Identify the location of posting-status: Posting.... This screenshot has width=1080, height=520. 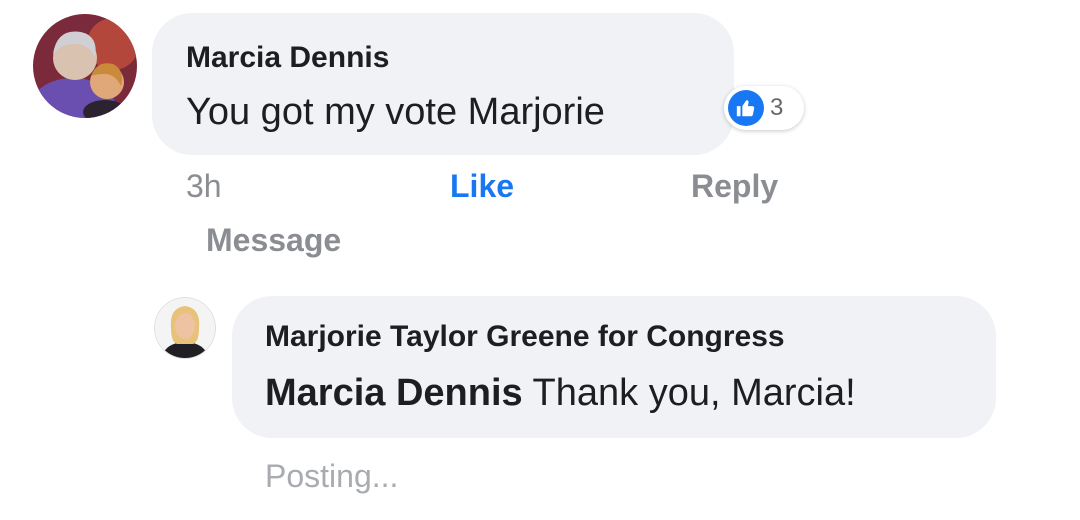
(332, 476).